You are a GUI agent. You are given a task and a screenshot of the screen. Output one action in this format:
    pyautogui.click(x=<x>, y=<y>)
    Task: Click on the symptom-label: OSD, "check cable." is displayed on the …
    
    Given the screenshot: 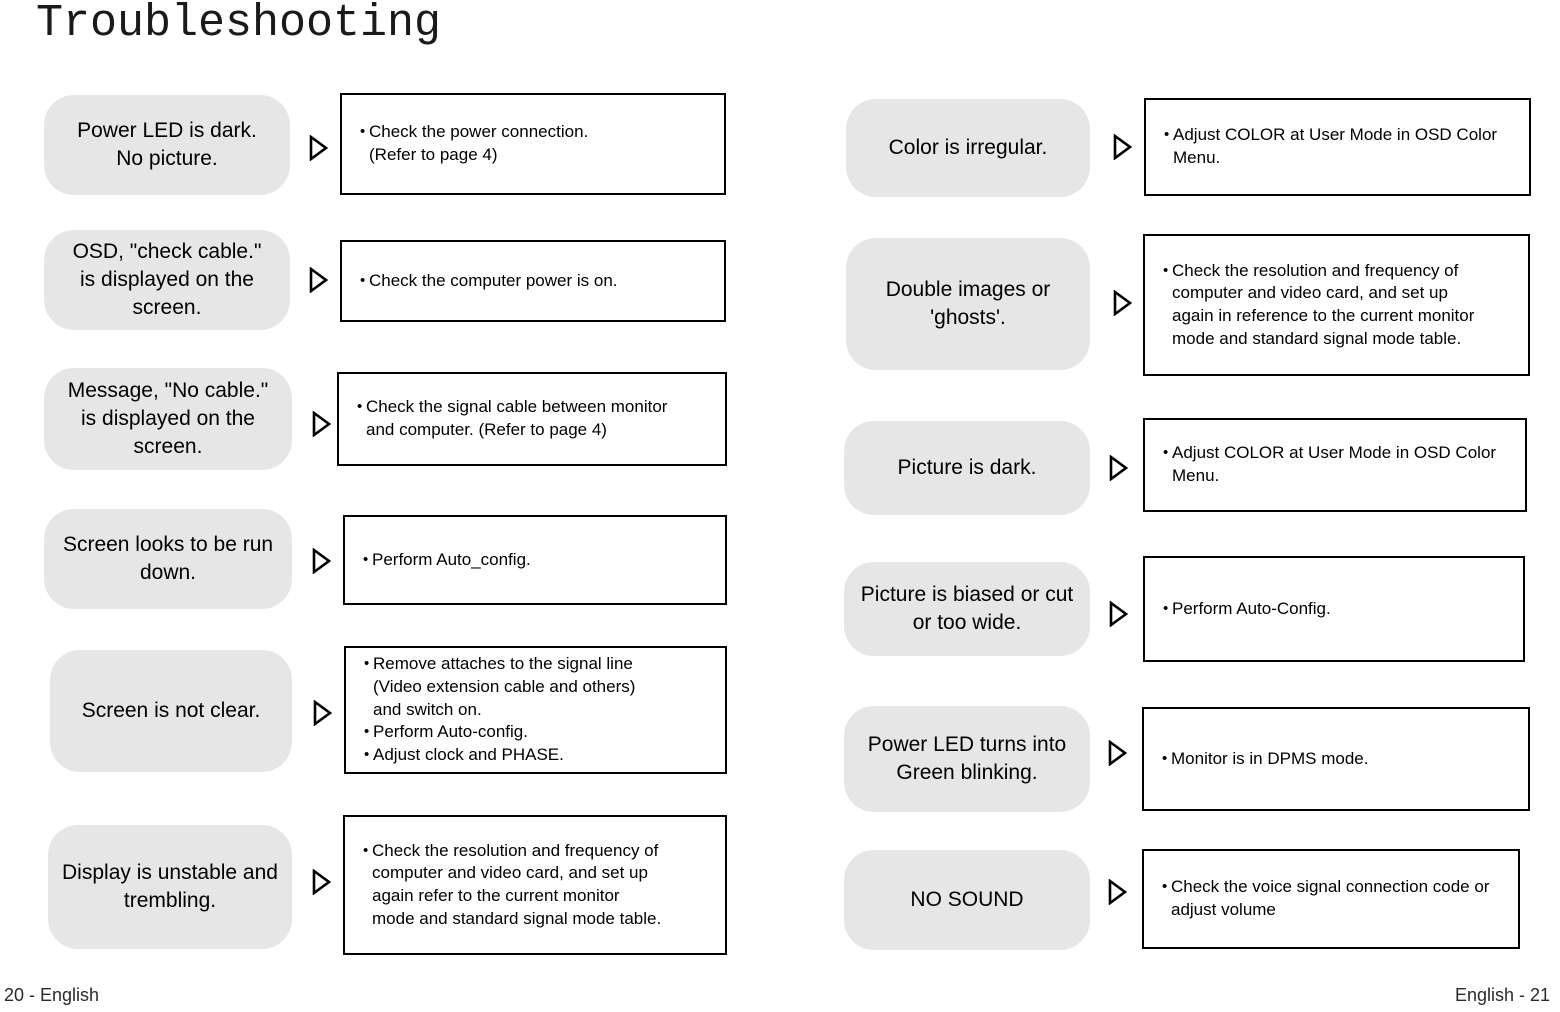 What is the action you would take?
    pyautogui.click(x=167, y=279)
    